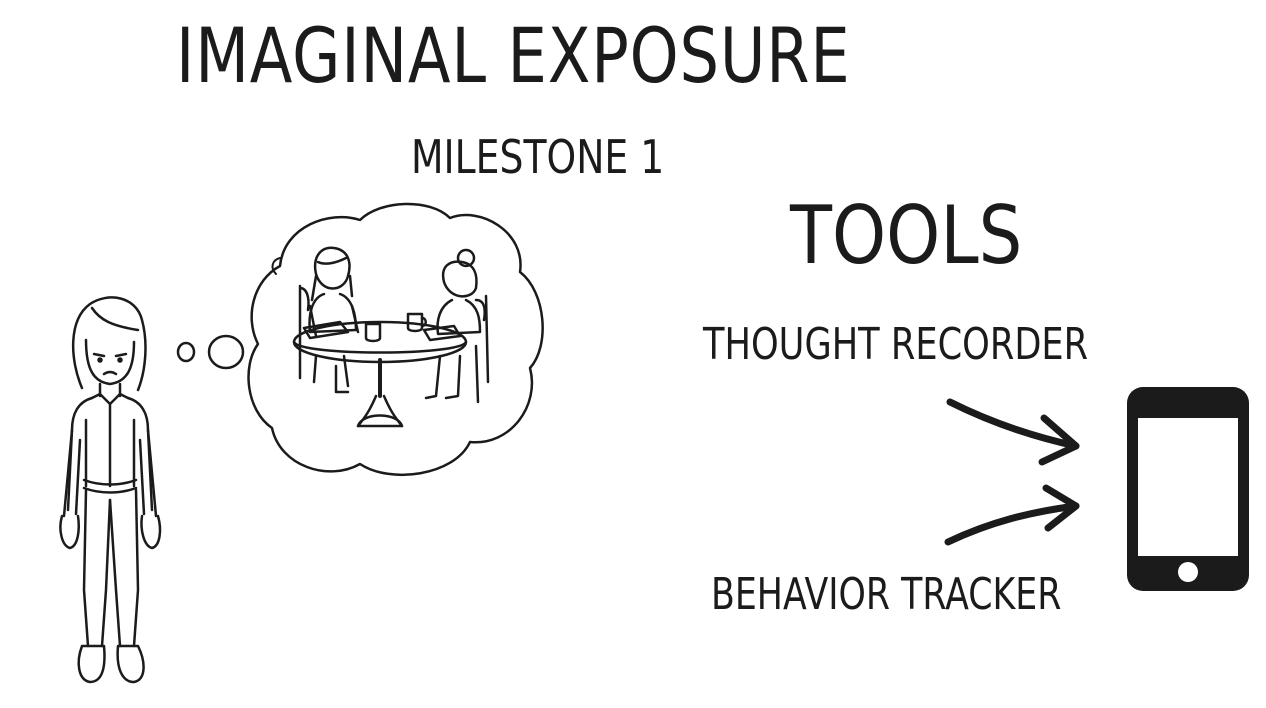 This screenshot has width=1266, height=708. I want to click on slide-subtitle: MILESTONE 1, so click(538, 157).